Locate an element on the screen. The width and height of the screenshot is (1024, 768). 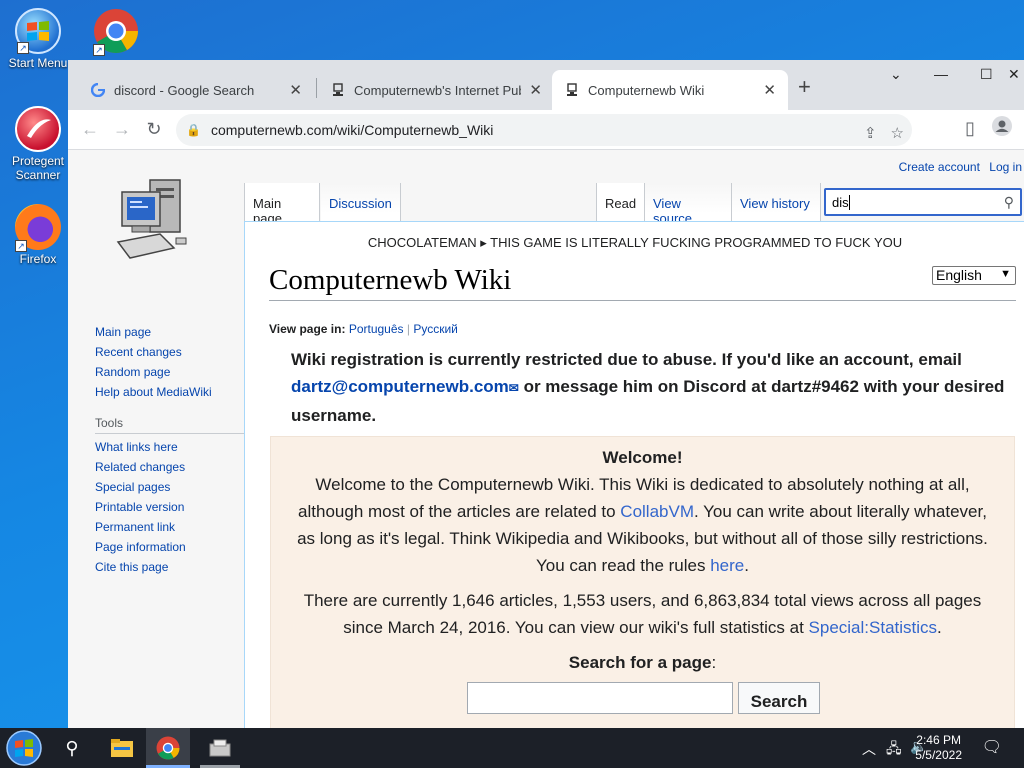
search-for-page-text: Search for a page is located at coordinates (640, 662).